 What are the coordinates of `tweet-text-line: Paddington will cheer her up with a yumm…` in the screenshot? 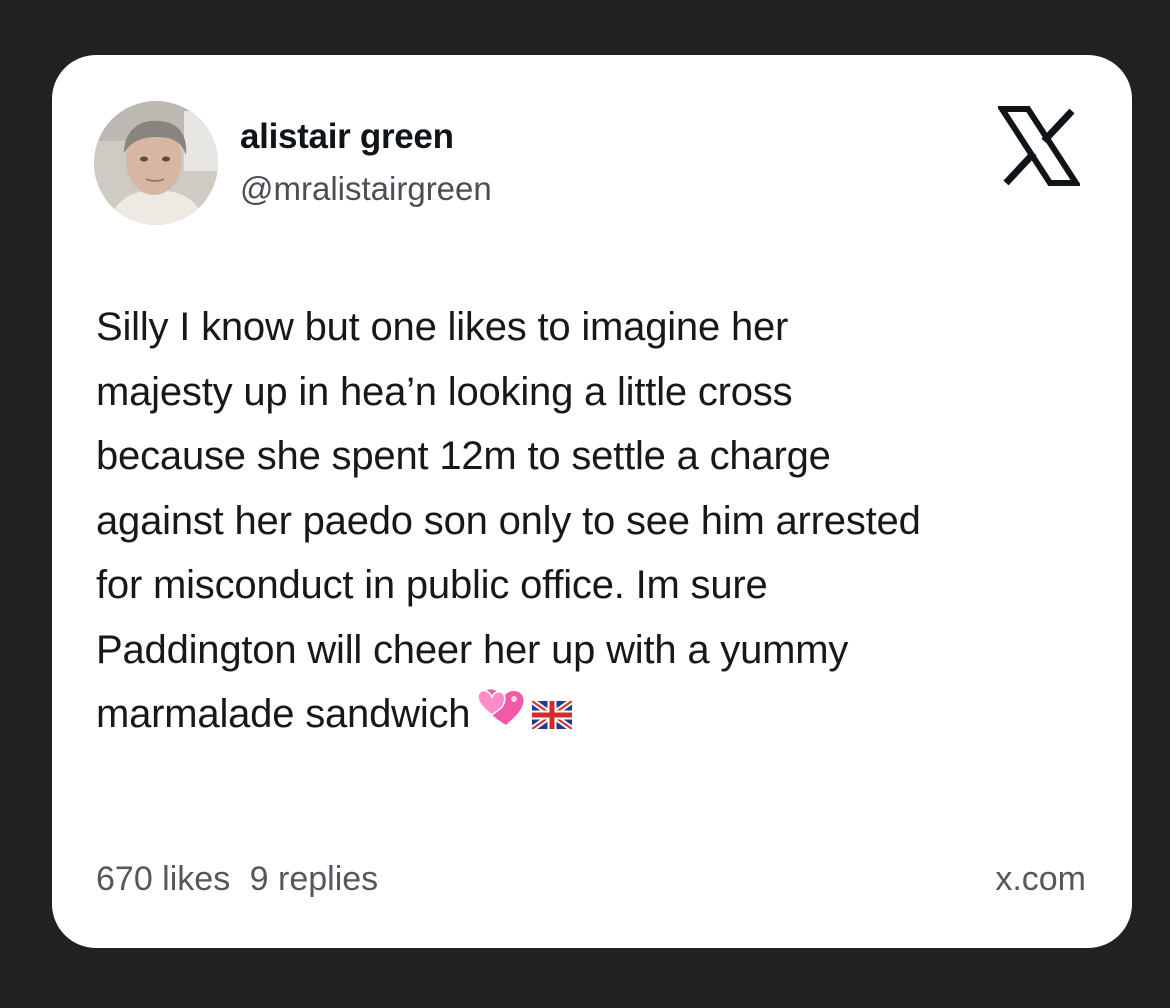 It's located at (472, 649).